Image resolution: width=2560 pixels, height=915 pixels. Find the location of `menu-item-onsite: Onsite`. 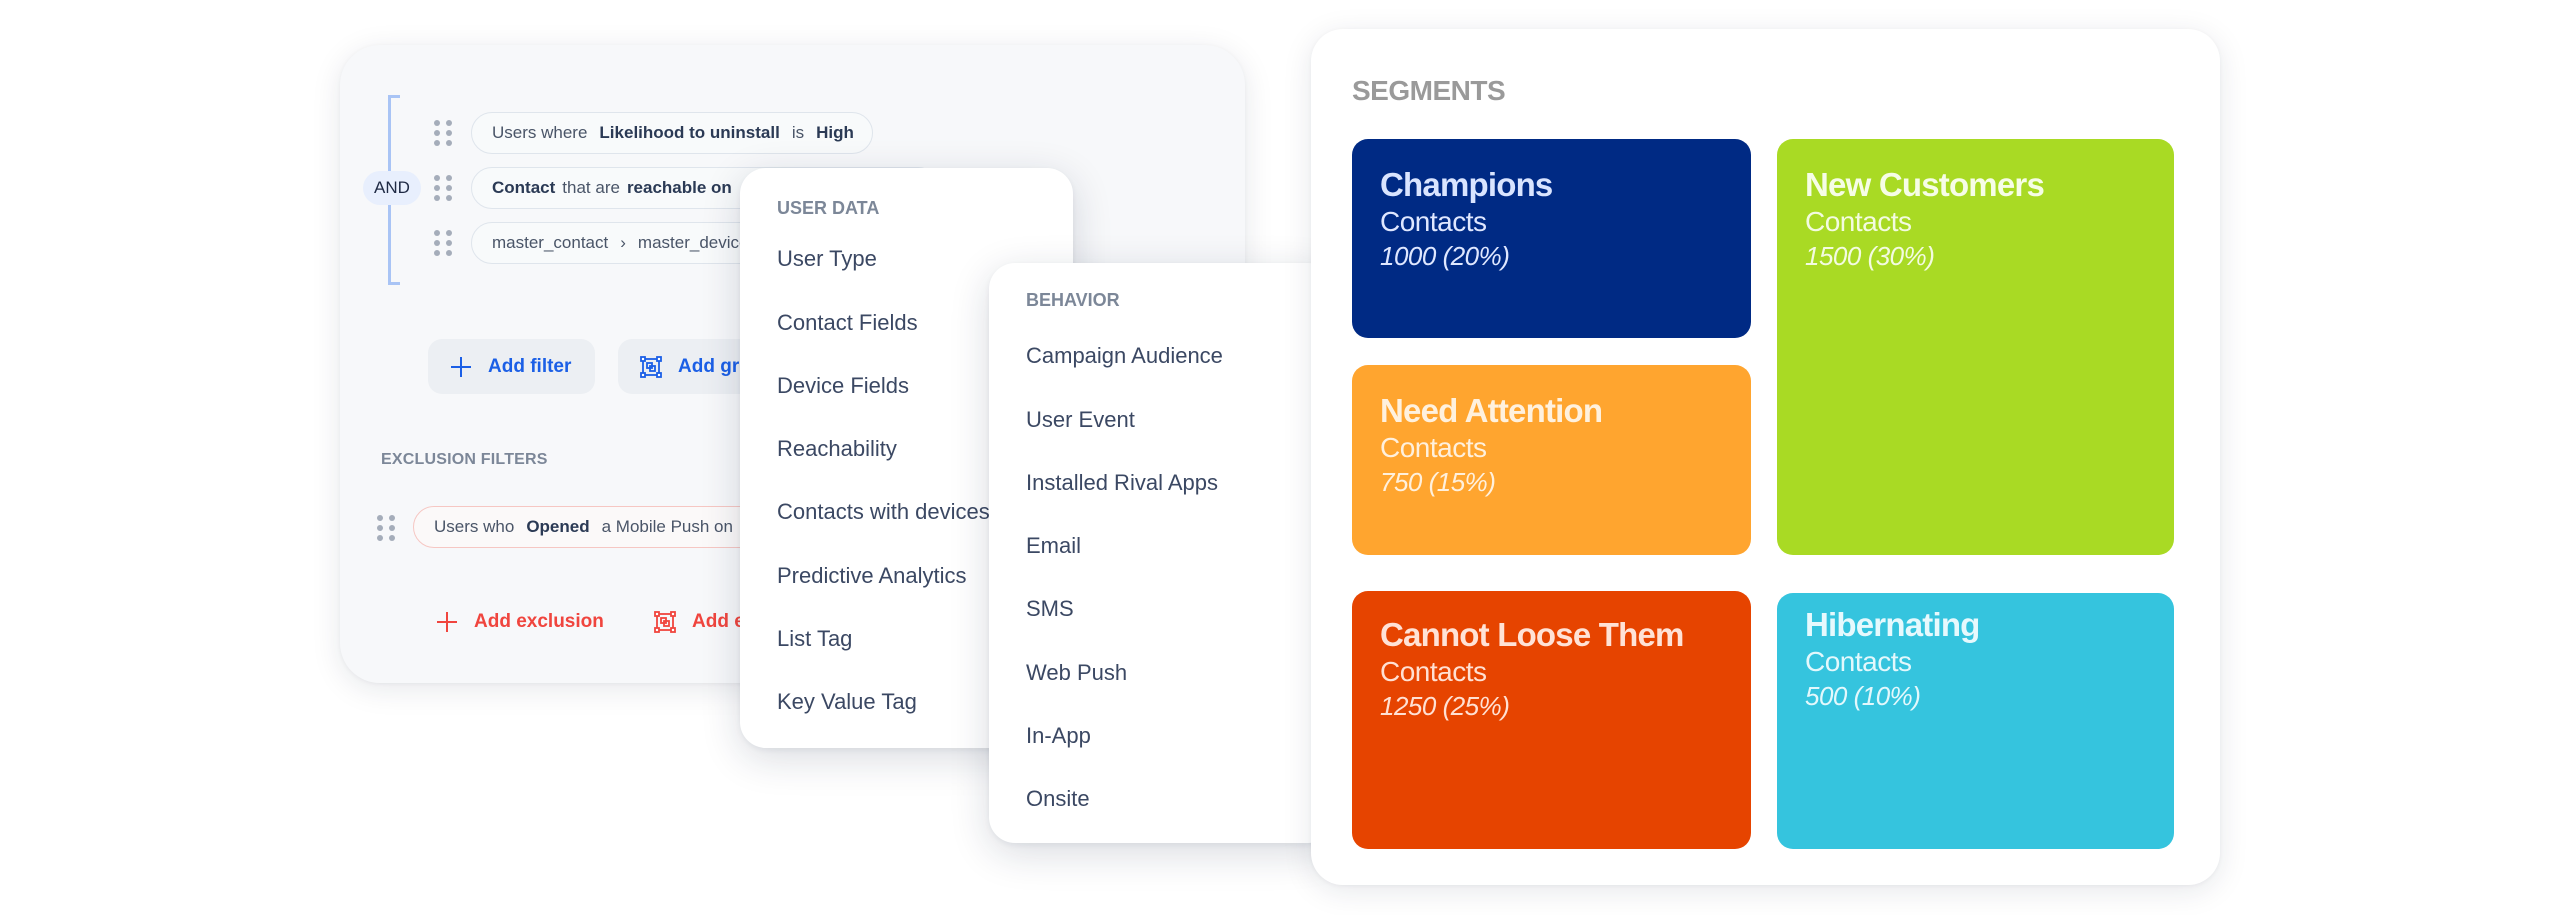

menu-item-onsite: Onsite is located at coordinates (1058, 799).